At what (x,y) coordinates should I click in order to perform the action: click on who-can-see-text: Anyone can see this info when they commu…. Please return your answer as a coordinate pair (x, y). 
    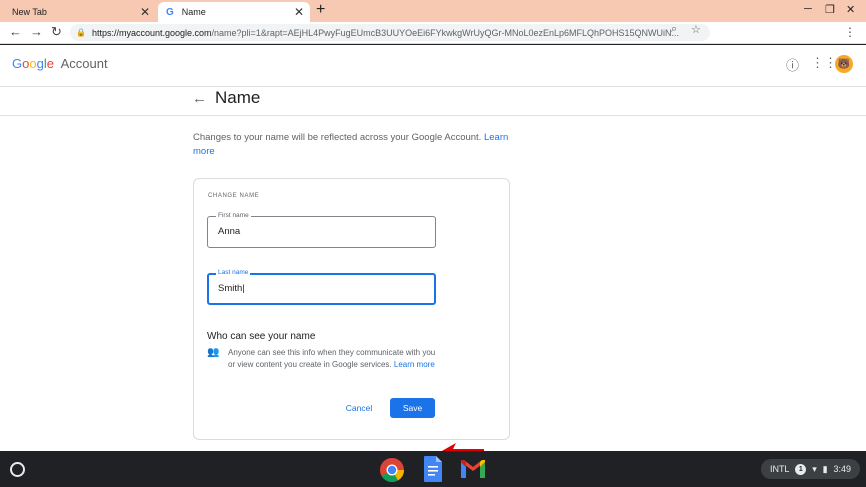
    Looking at the image, I should click on (332, 358).